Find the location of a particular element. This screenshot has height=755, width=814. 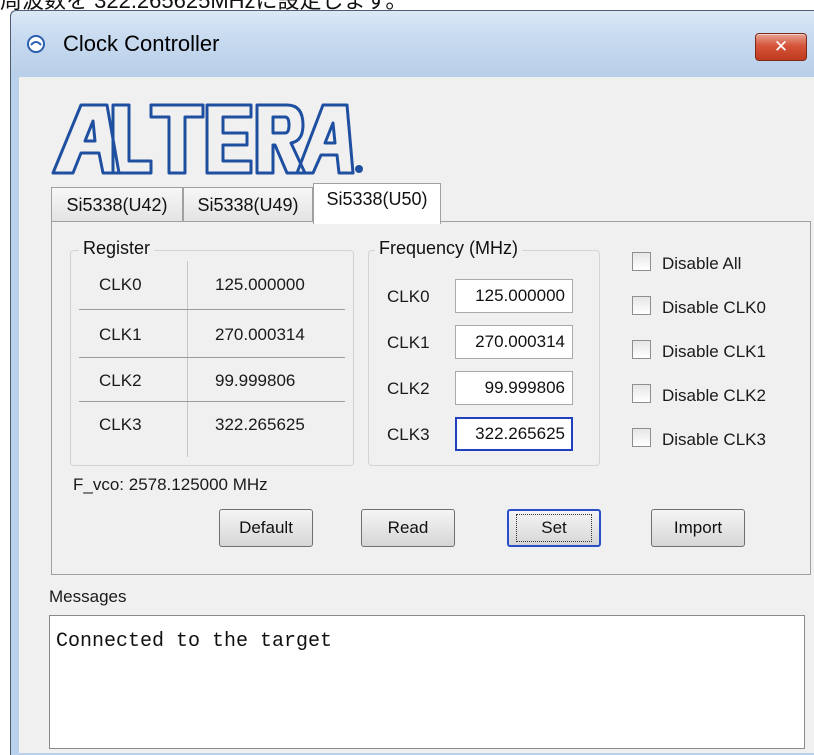

import-button: Import is located at coordinates (698, 528).